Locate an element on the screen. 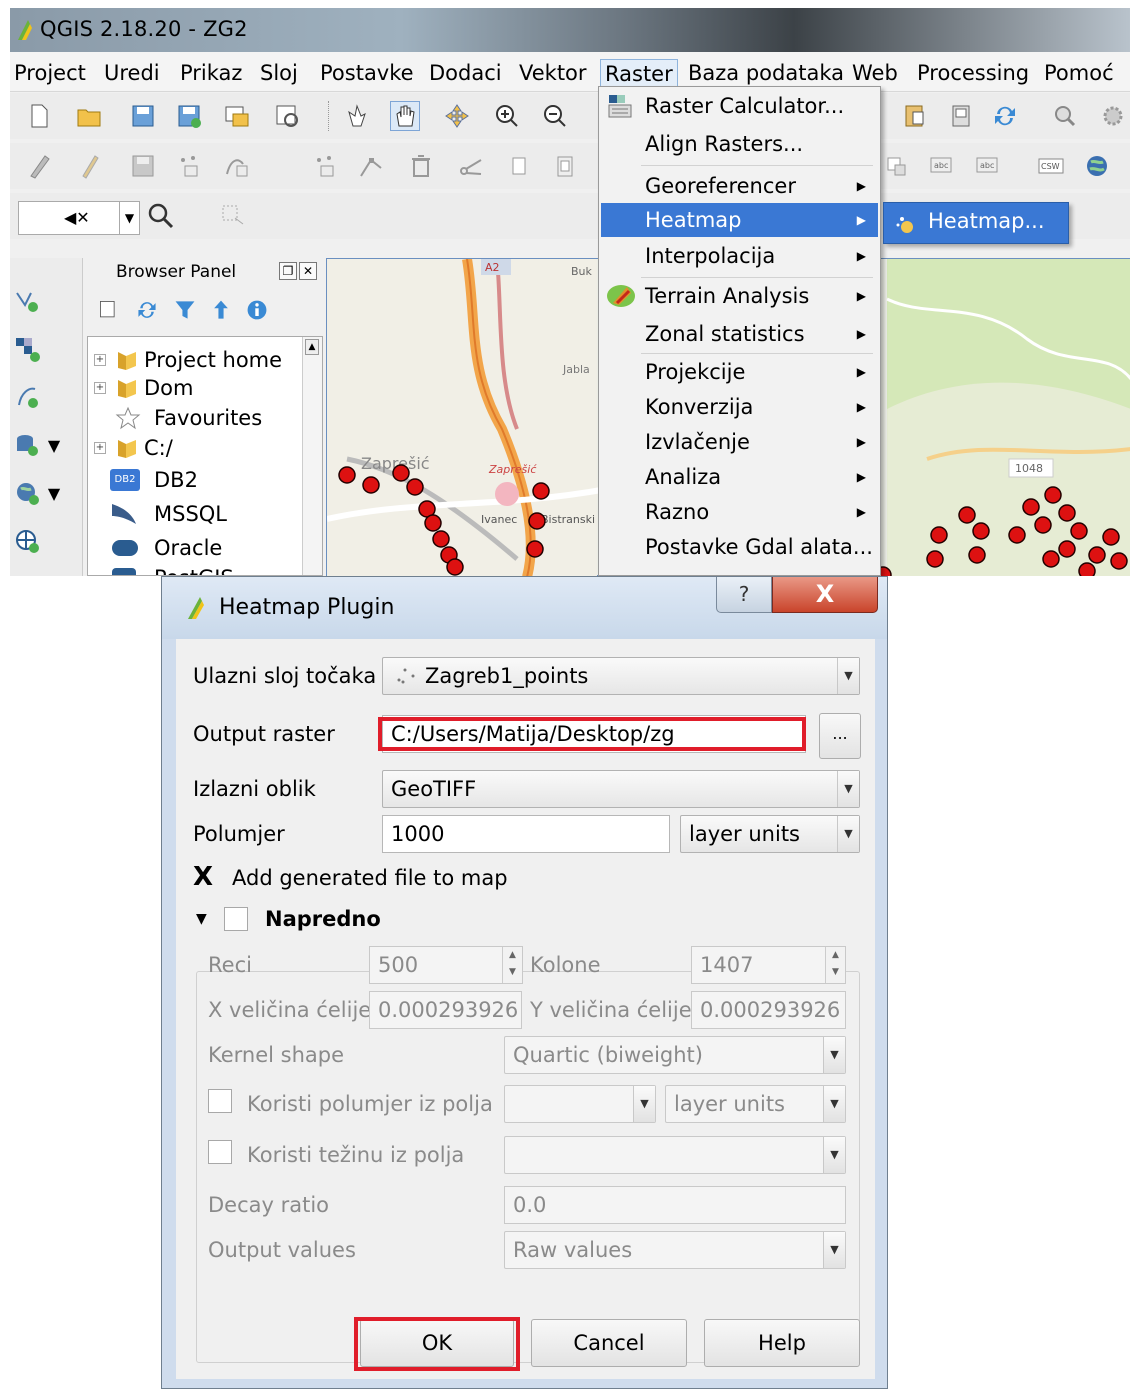  close-button: X is located at coordinates (825, 595).